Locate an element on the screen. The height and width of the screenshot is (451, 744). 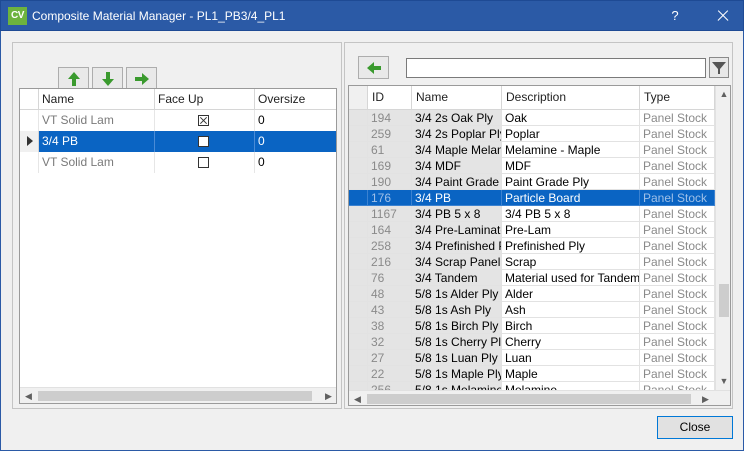
material-name: 5/8 1s Cherry Ply is located at coordinates (457, 342).